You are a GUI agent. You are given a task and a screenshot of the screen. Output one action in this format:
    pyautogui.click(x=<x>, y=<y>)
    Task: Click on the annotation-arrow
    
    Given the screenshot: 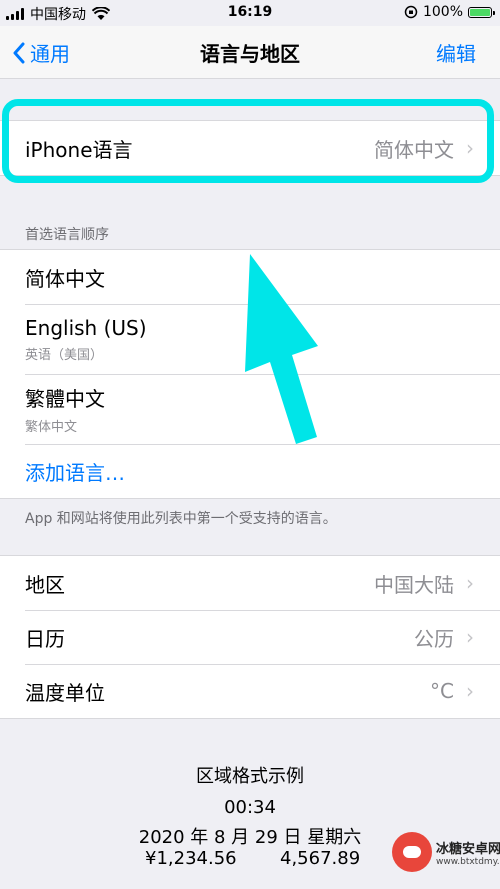 What is the action you would take?
    pyautogui.click(x=281, y=349)
    